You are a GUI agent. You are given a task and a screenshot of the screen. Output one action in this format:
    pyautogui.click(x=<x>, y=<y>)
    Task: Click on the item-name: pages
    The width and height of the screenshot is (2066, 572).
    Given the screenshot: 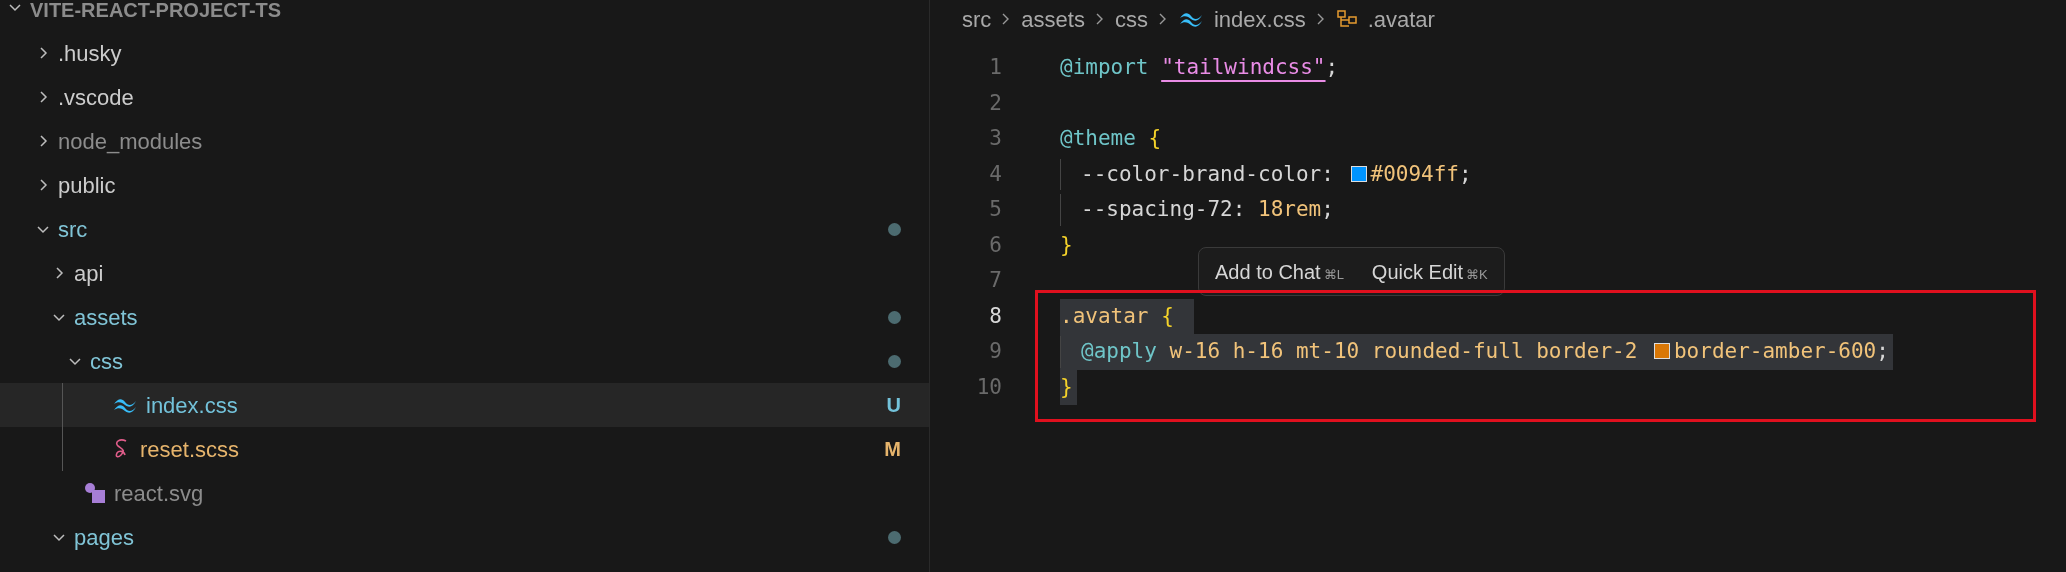 What is the action you would take?
    pyautogui.click(x=104, y=537)
    